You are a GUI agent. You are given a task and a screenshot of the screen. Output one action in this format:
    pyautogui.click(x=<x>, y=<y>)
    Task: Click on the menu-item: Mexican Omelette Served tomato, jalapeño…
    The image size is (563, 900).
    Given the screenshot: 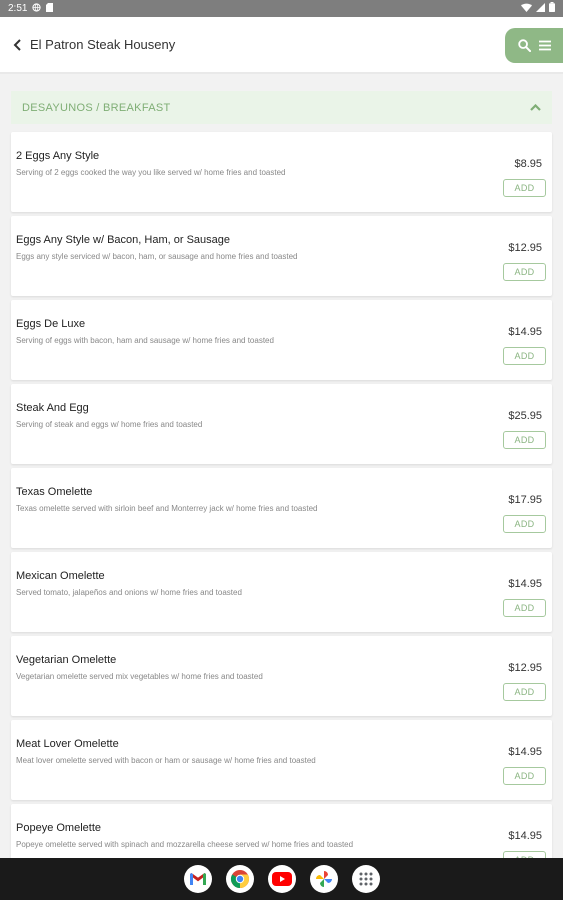 What is the action you would take?
    pyautogui.click(x=281, y=592)
    